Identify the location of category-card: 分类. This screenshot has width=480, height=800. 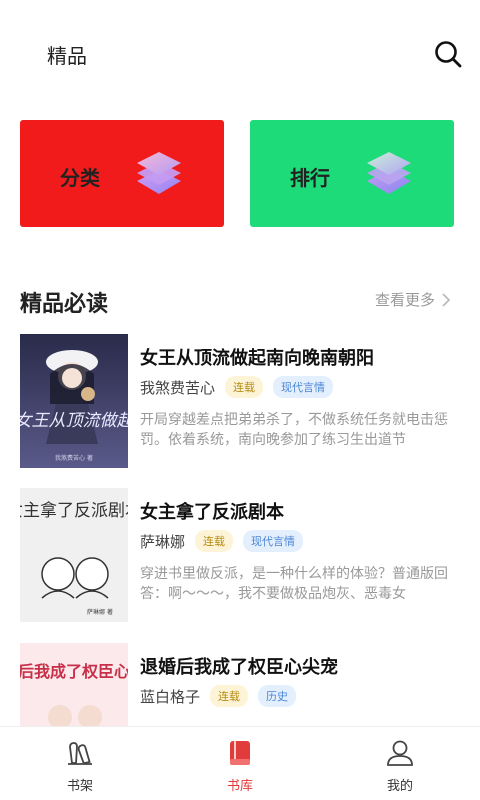
(122, 173).